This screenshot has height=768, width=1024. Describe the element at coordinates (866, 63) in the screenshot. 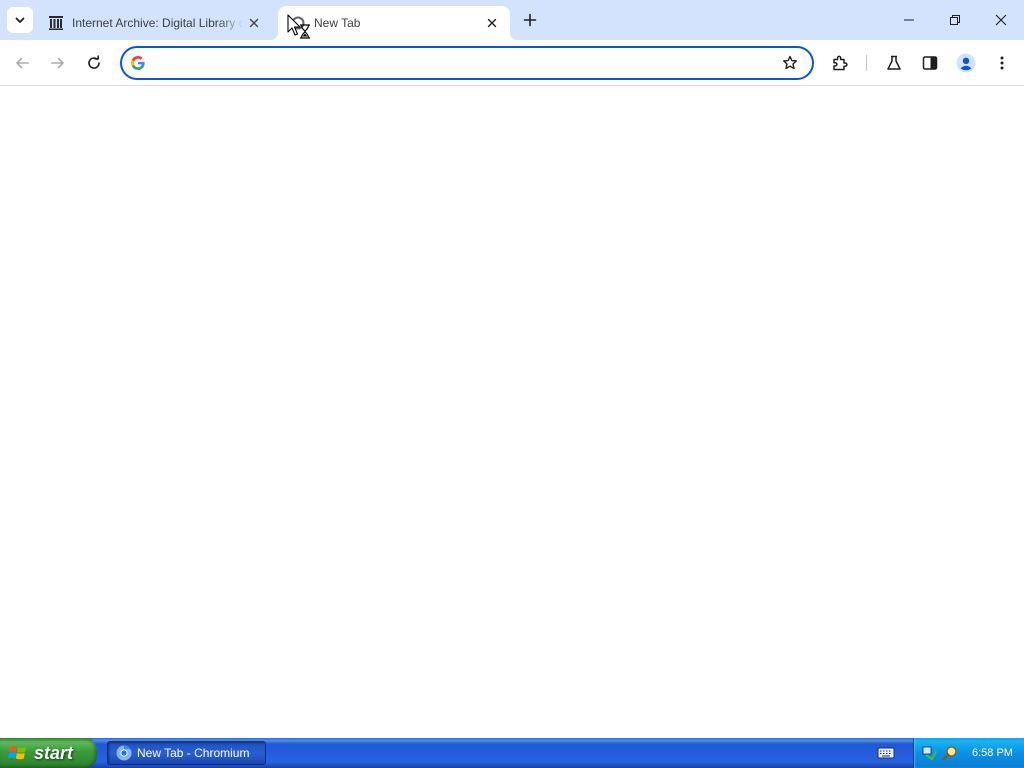

I see `toolbar-divider` at that location.